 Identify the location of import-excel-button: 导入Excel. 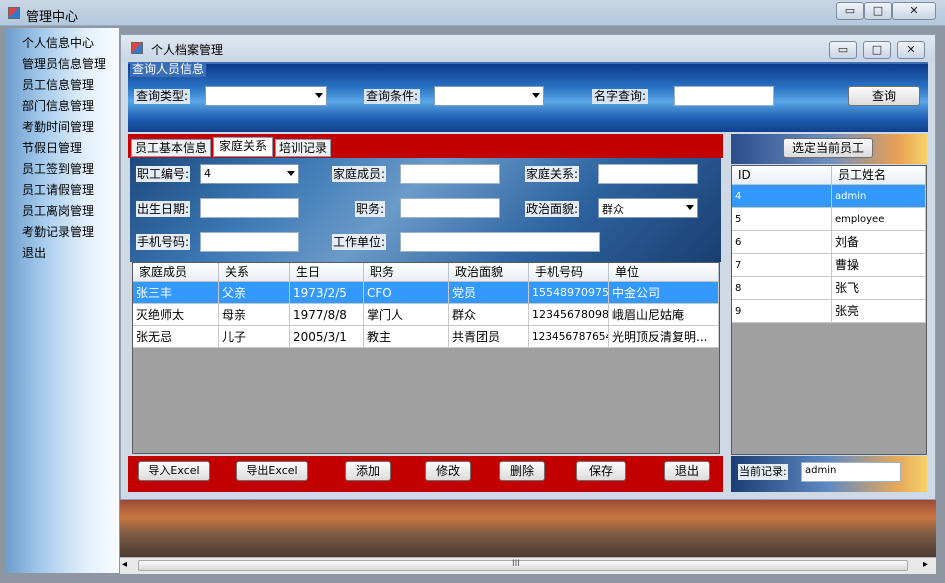
(174, 471).